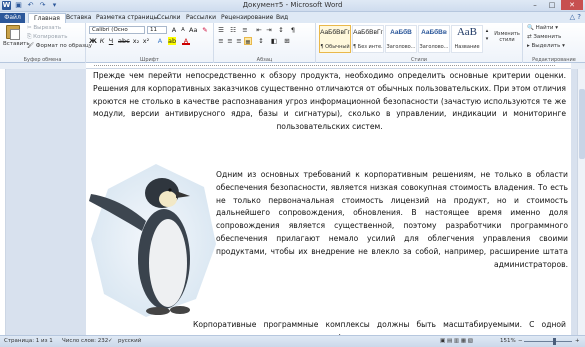 The height and width of the screenshot is (347, 585). Describe the element at coordinates (230, 41) in the screenshot. I see `align-center-icon: ≡` at that location.